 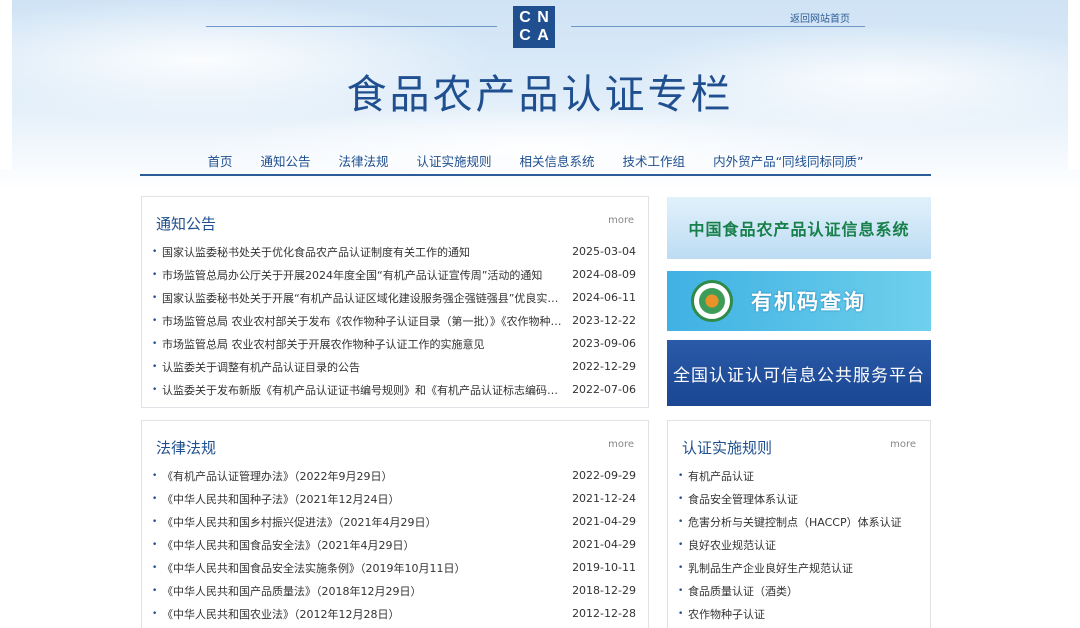 I want to click on list-item-text: 食品质量认证（酒类）, so click(x=803, y=591).